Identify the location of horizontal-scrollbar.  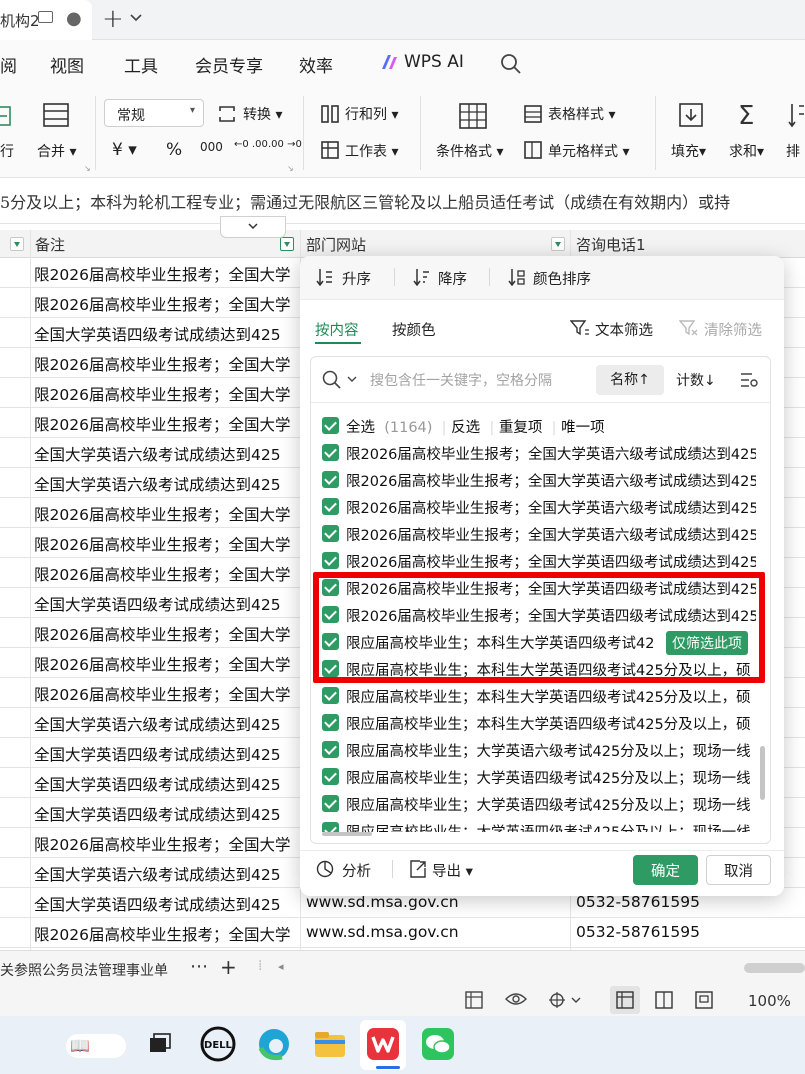
(774, 968).